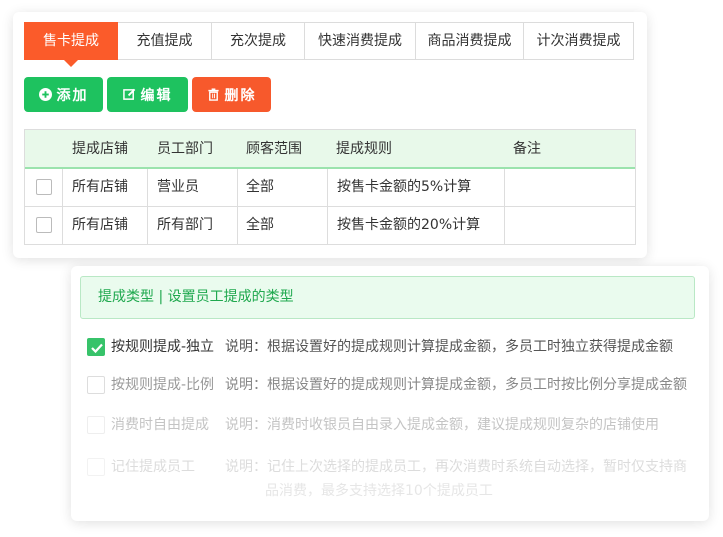 This screenshot has width=723, height=537. What do you see at coordinates (330, 149) in the screenshot?
I see `table-header: 提成店铺 员工部门 顾客范围 提成规则 备注` at bounding box center [330, 149].